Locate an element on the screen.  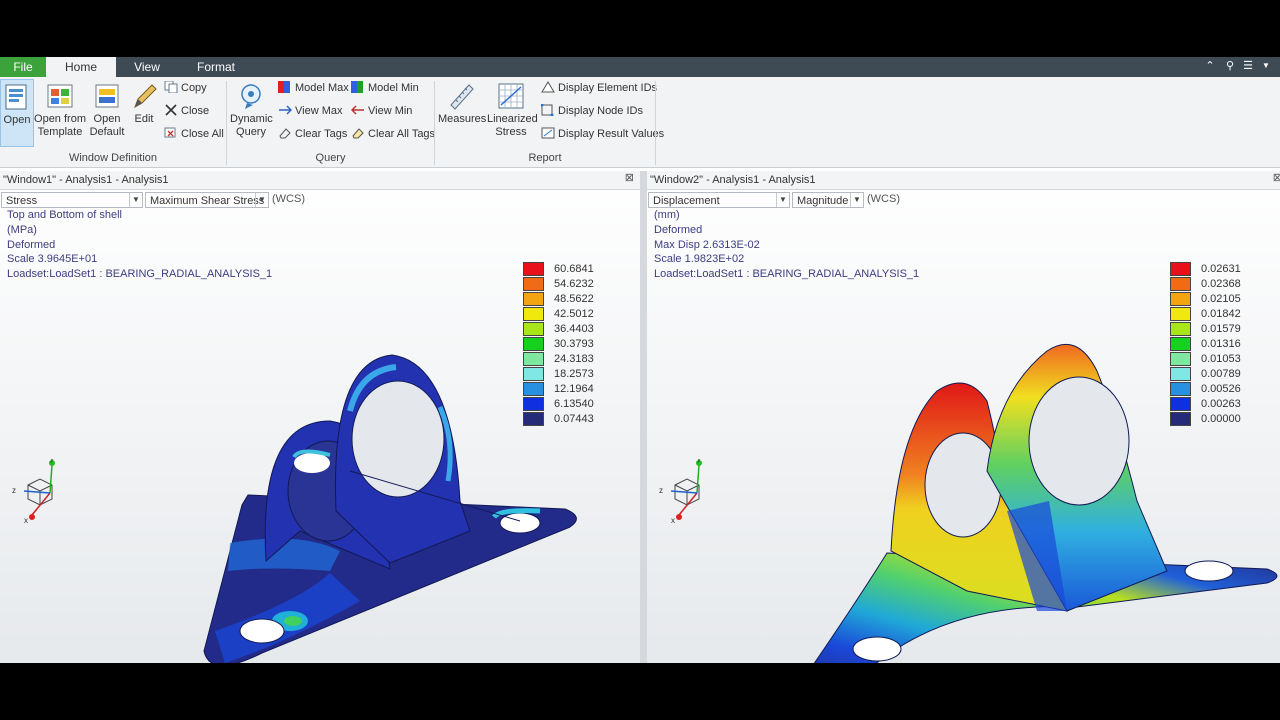
template-icon is located at coordinates (60, 96).